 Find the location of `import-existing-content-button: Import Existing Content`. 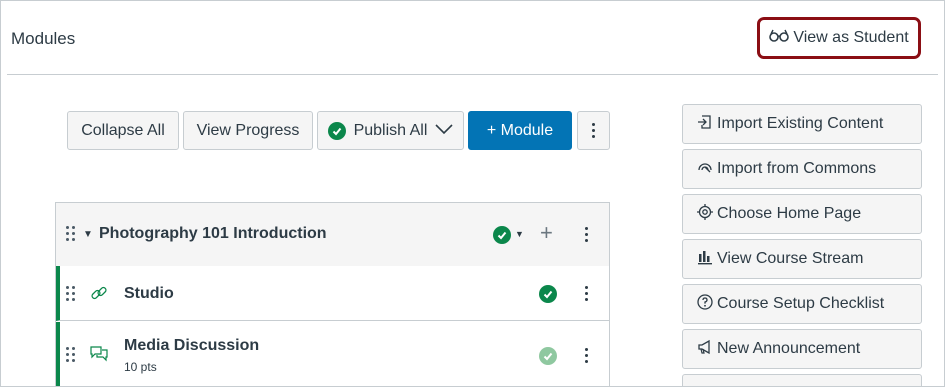

import-existing-content-button: Import Existing Content is located at coordinates (802, 124).